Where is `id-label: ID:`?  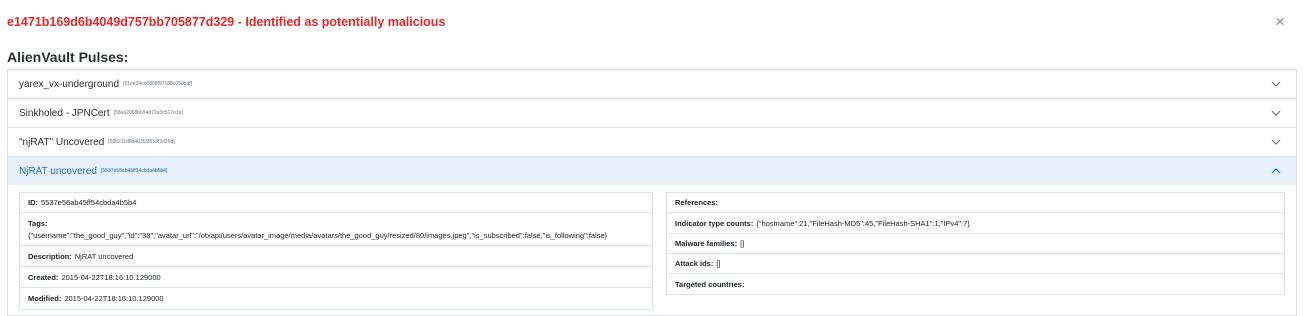
id-label: ID: is located at coordinates (33, 202).